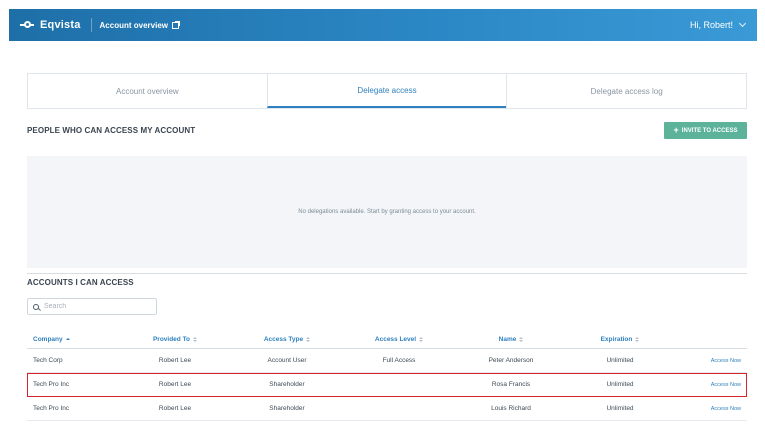 This screenshot has width=765, height=428. I want to click on brand: Eqvista, so click(50, 25).